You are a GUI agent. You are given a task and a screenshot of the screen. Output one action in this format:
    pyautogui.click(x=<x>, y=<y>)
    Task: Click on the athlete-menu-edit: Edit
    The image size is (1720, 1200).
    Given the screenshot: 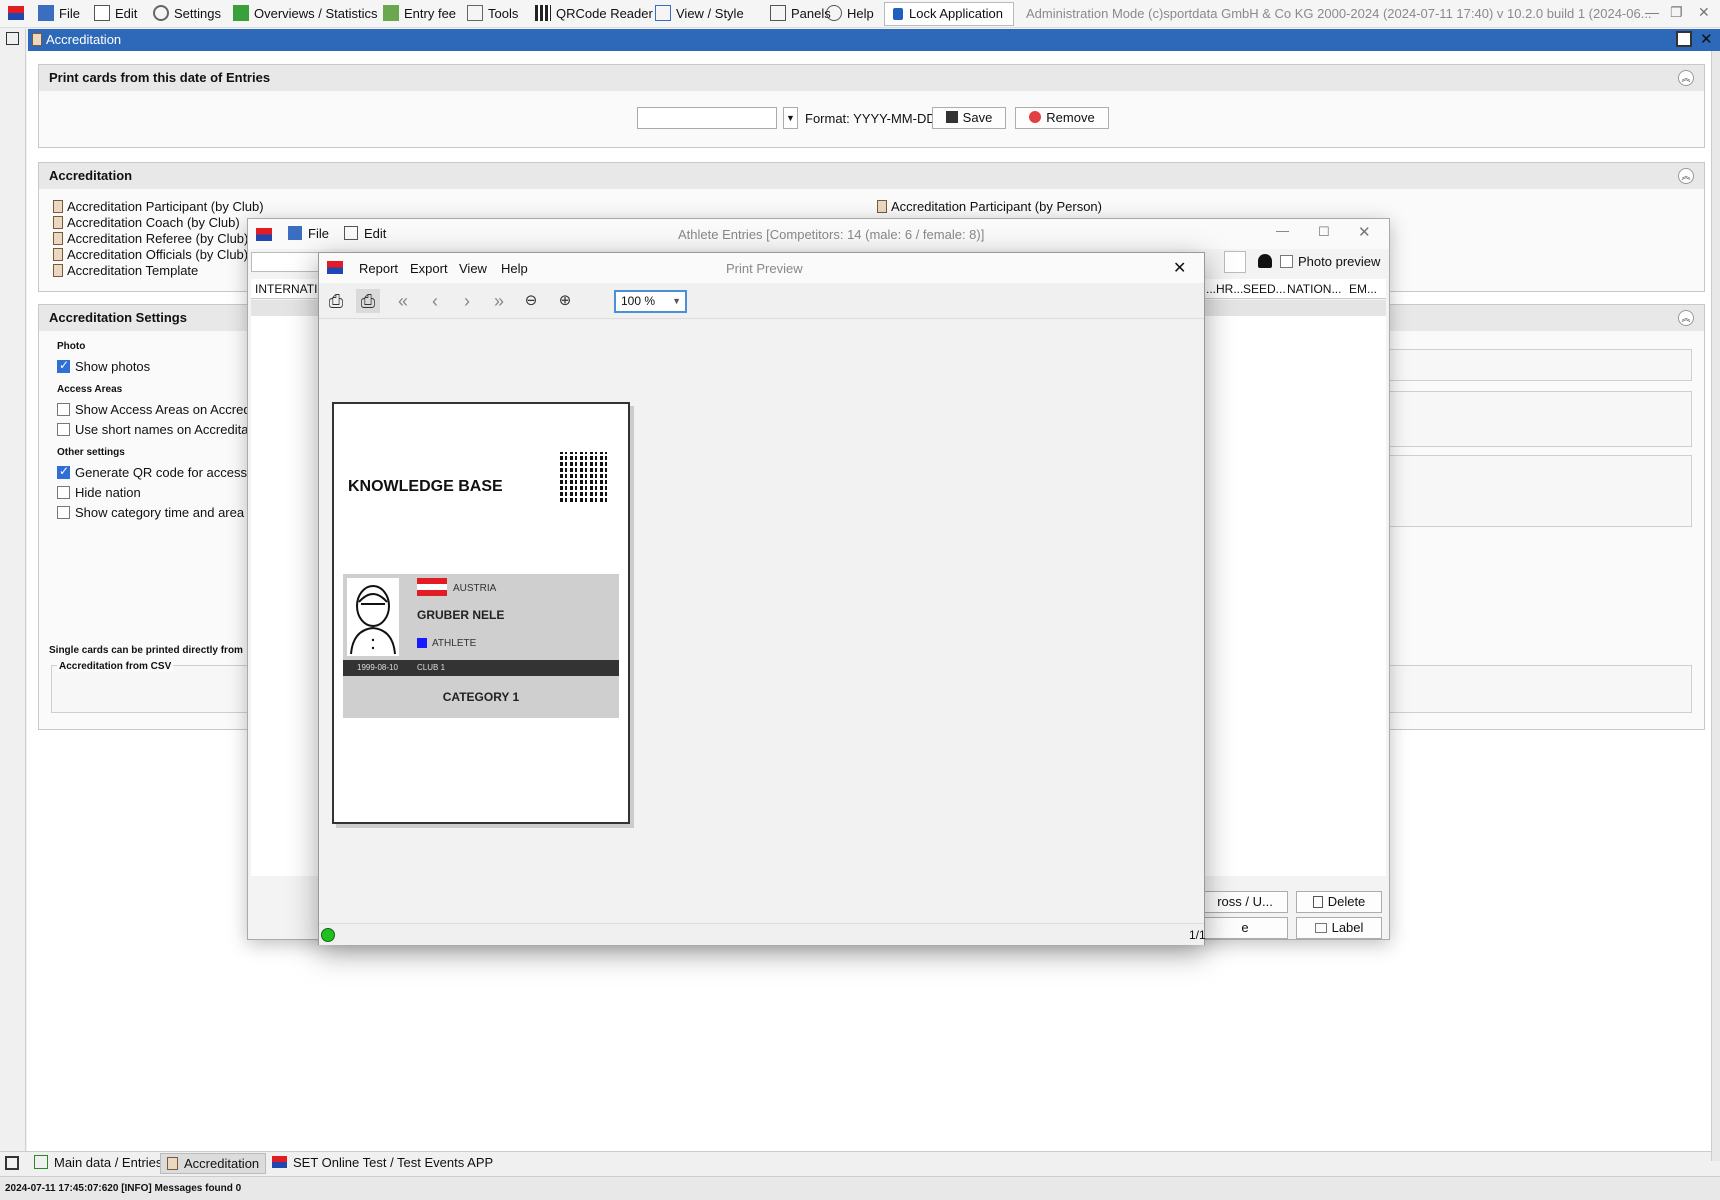 What is the action you would take?
    pyautogui.click(x=365, y=233)
    